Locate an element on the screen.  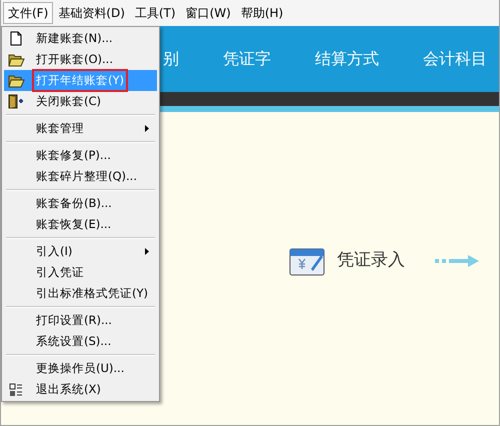
menu-item: 文件(F) is located at coordinates (28, 13).